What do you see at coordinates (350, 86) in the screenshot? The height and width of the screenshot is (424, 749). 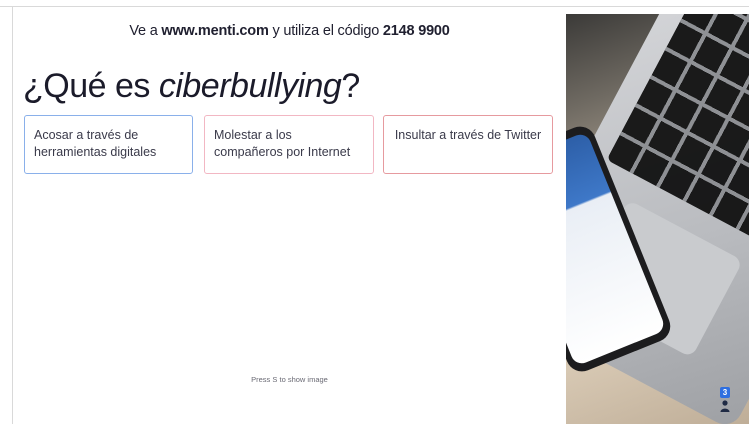 I see `title-suffix: ?` at bounding box center [350, 86].